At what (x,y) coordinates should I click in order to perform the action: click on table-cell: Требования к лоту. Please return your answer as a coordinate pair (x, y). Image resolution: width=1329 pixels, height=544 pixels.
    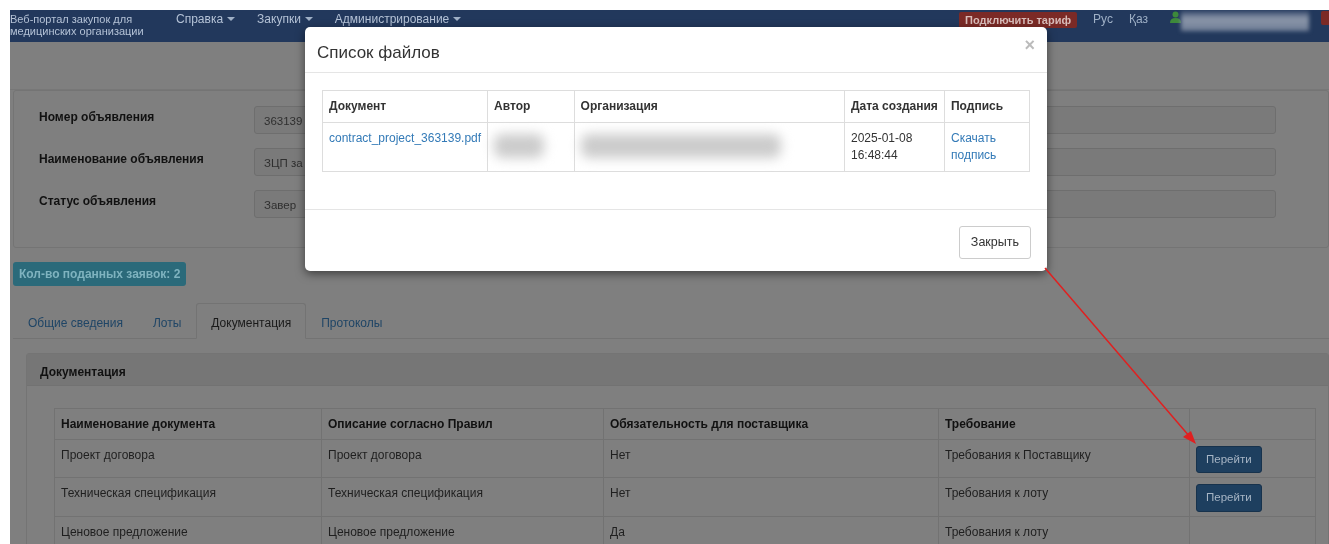
    Looking at the image, I should click on (1064, 496).